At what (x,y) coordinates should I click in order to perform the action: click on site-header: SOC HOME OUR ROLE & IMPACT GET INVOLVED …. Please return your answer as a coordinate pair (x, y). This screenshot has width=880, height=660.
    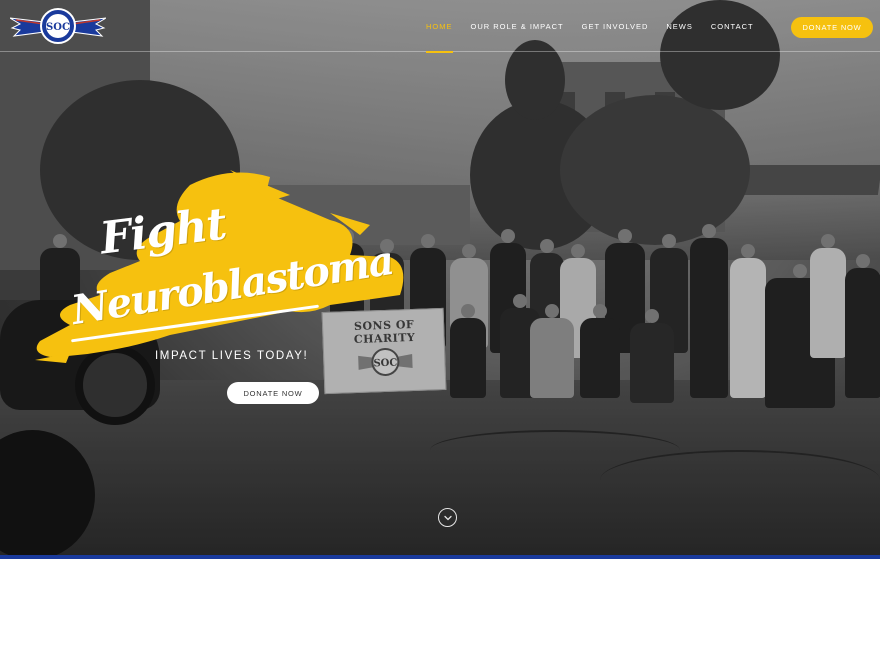
    Looking at the image, I should click on (440, 26).